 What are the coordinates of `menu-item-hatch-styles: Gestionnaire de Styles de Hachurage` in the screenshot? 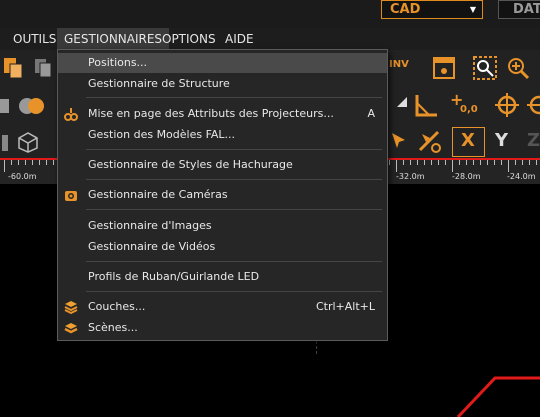 It's located at (222, 165).